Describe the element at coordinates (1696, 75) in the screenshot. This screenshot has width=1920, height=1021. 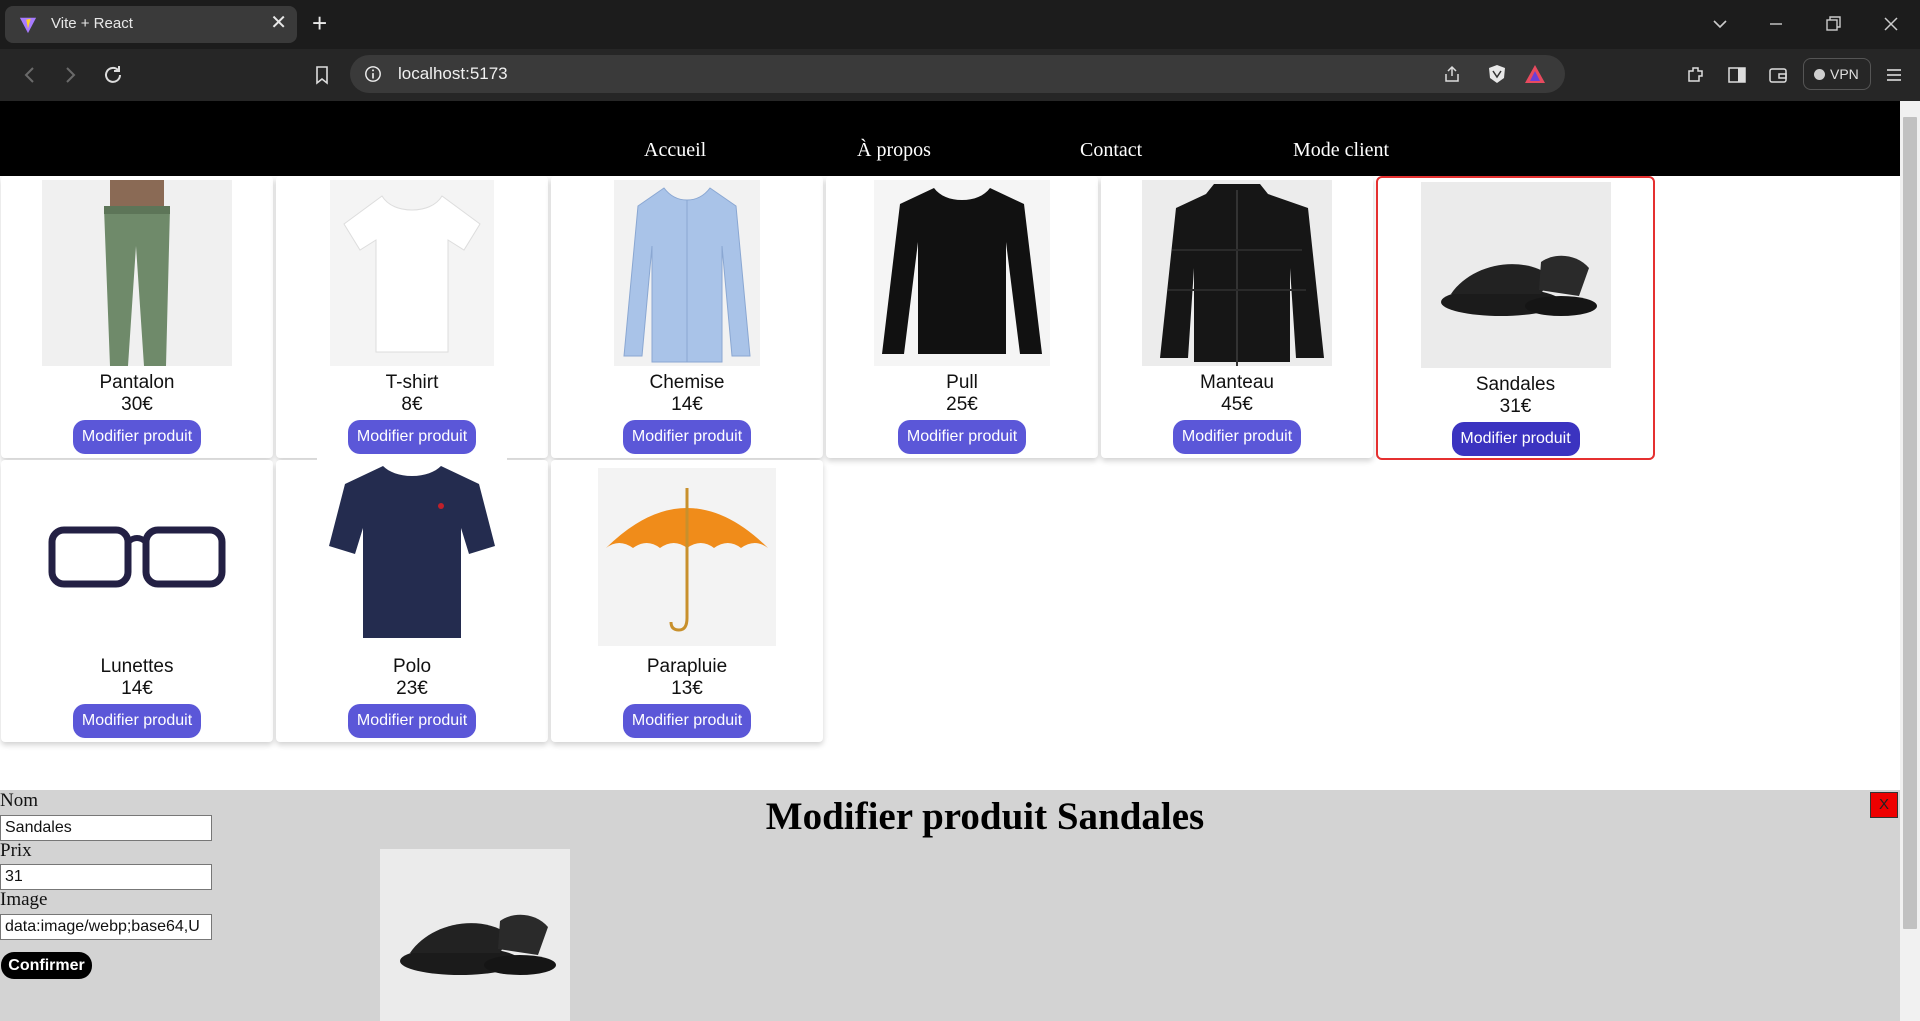
I see `extensions-icon` at that location.